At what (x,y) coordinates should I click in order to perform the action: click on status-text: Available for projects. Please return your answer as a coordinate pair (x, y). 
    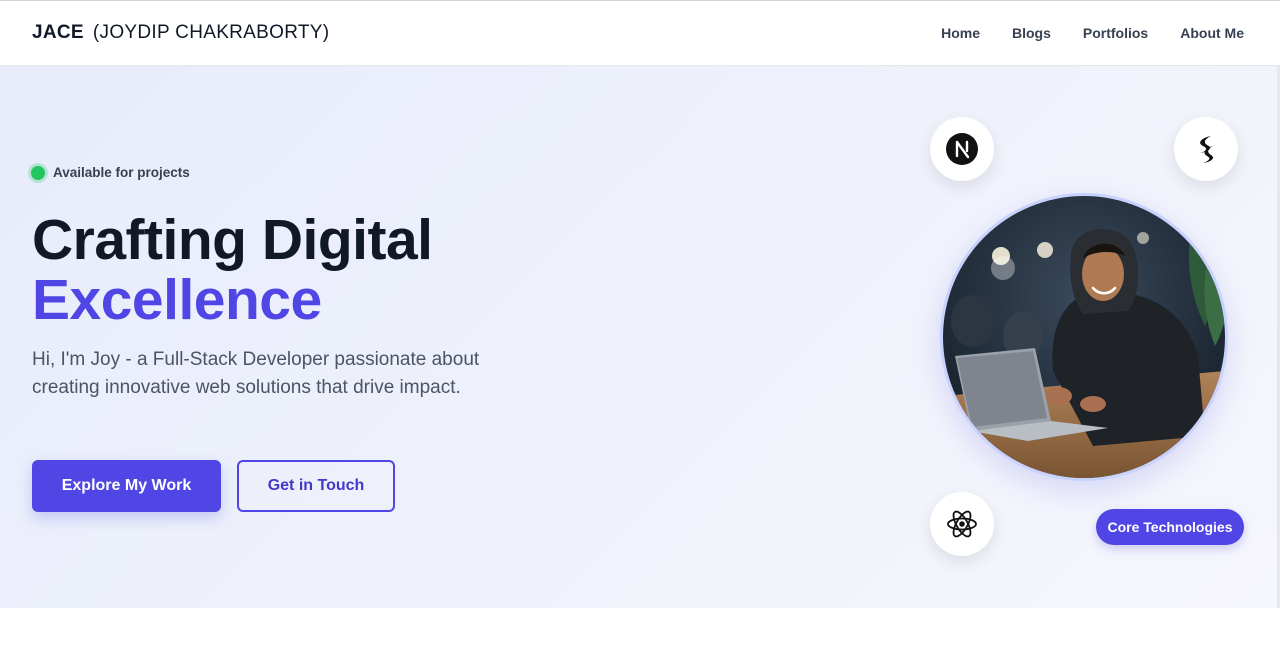
    Looking at the image, I should click on (121, 172).